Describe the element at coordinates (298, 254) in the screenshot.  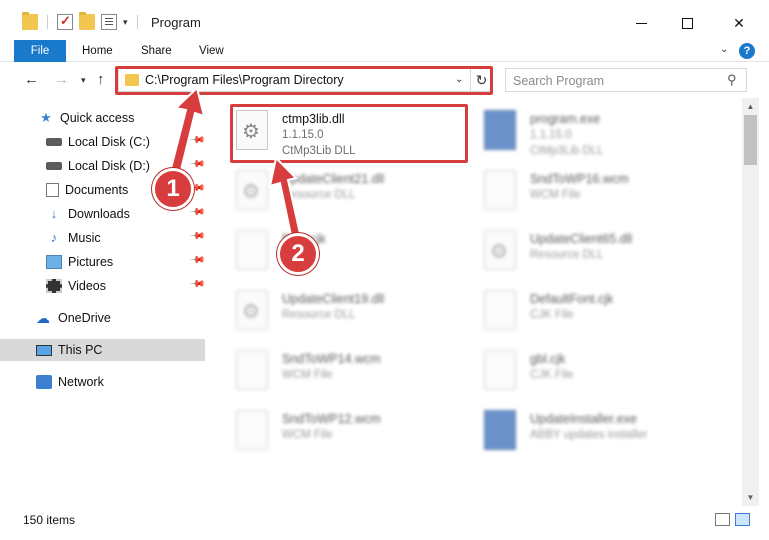
I see `step-2-badge: 2` at that location.